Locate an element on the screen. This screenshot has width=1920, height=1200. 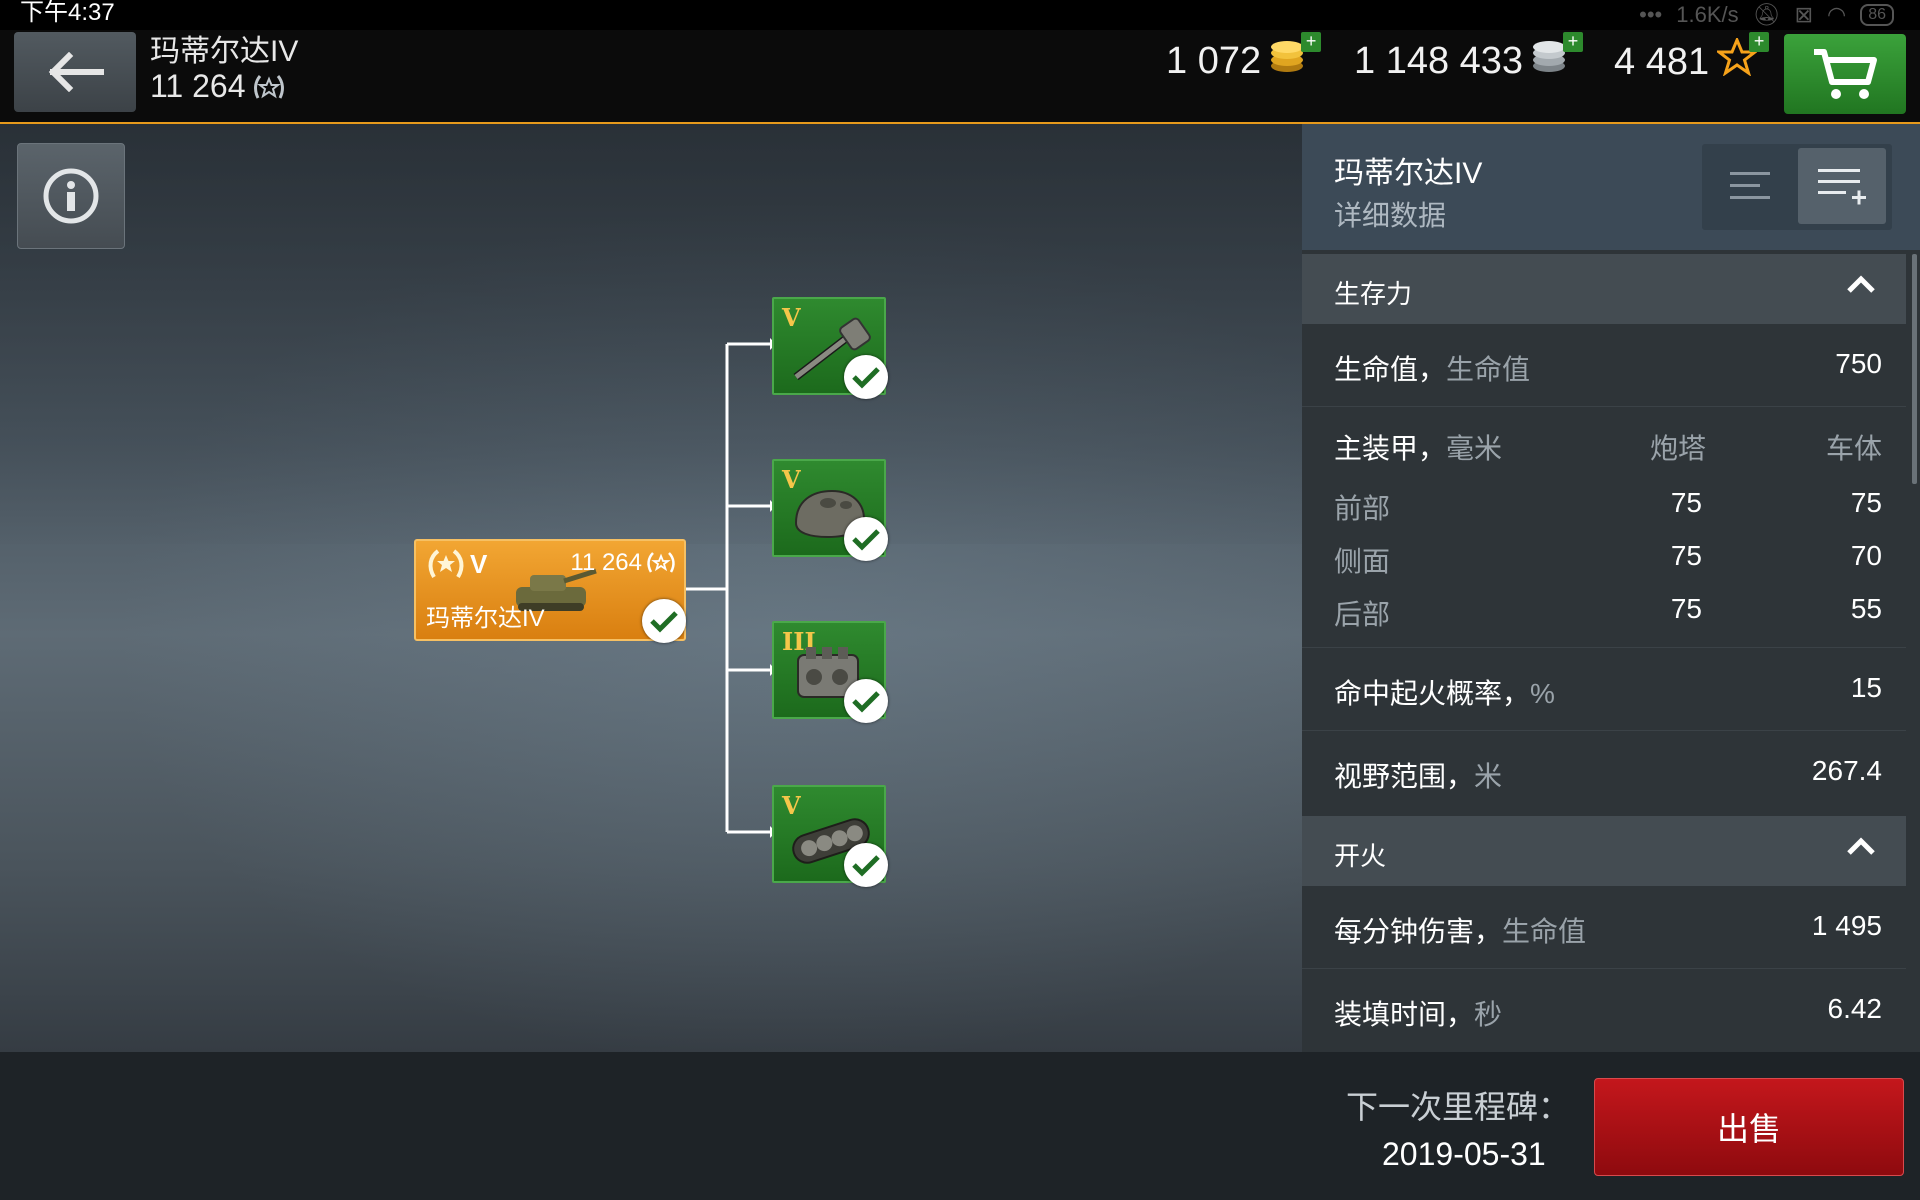
detailed-view-button is located at coordinates (1842, 186).